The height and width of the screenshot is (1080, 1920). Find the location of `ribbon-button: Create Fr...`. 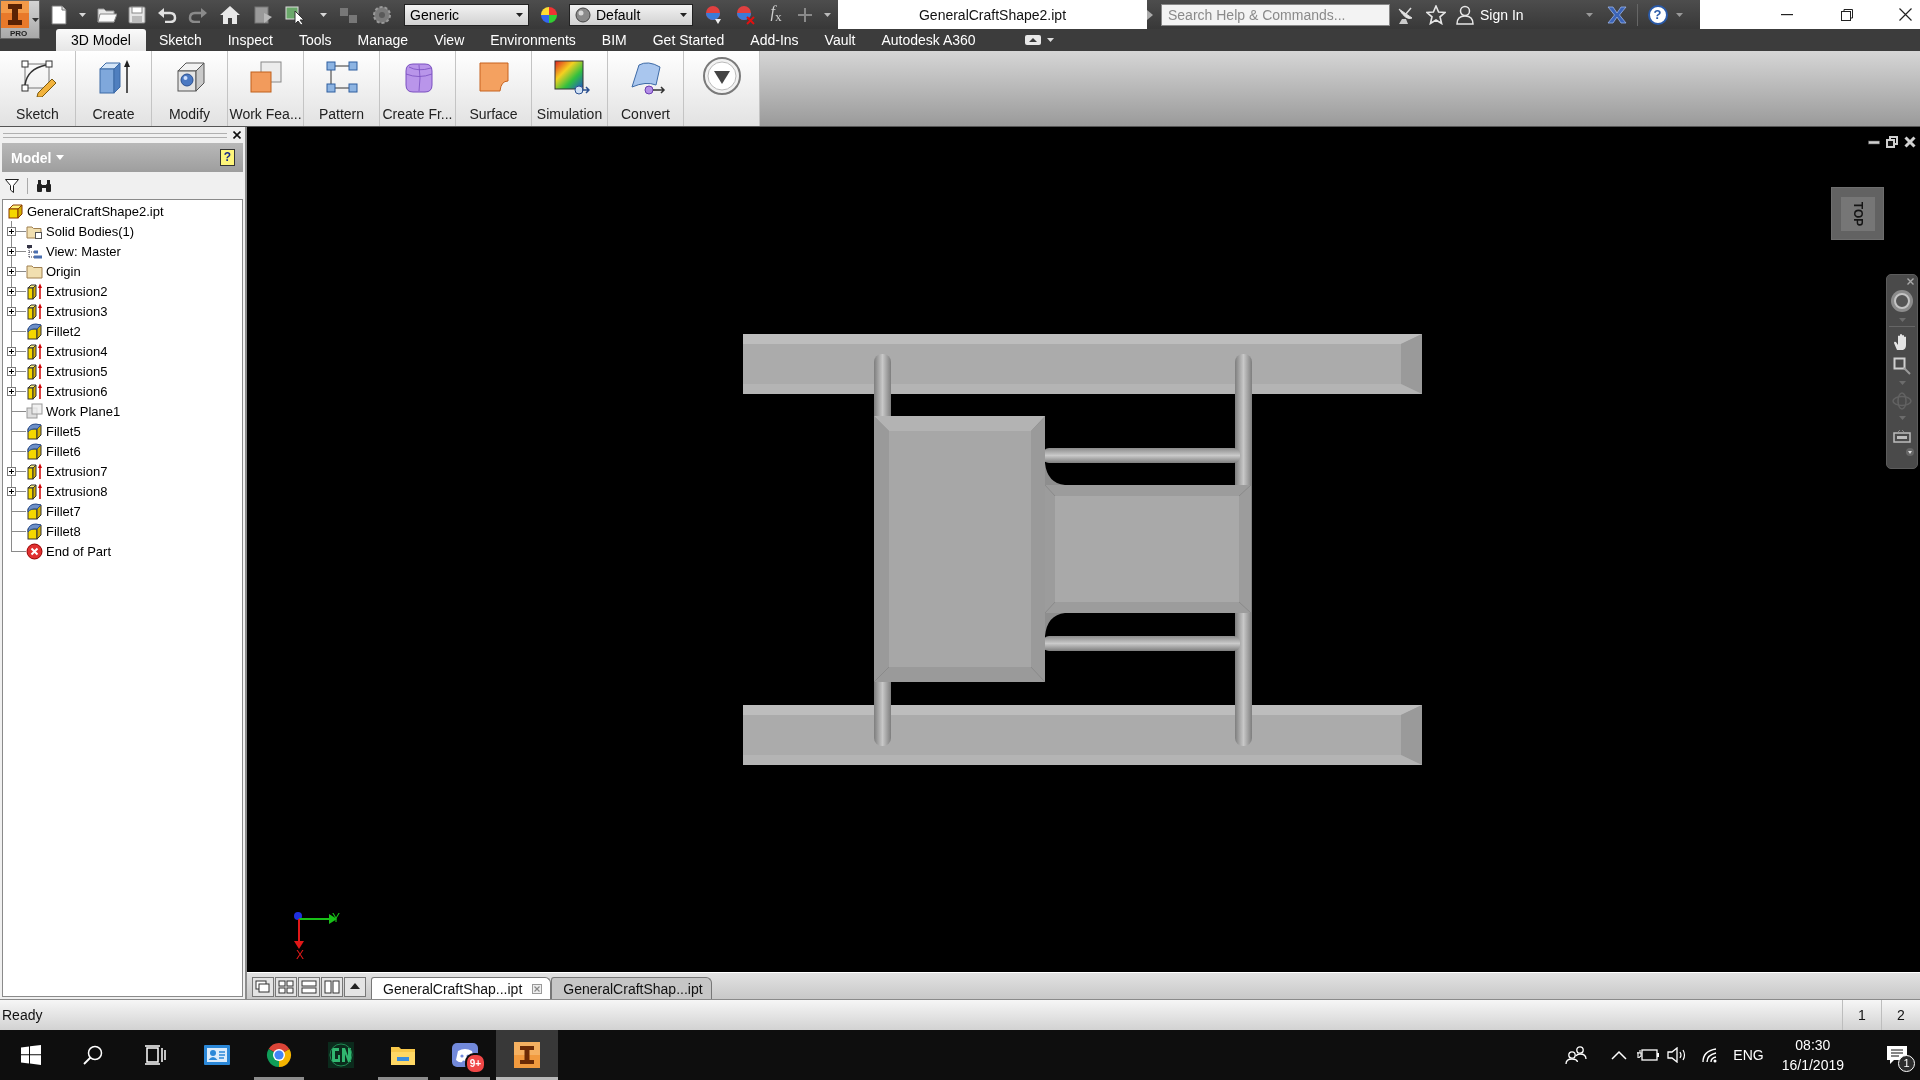

ribbon-button: Create Fr... is located at coordinates (418, 88).